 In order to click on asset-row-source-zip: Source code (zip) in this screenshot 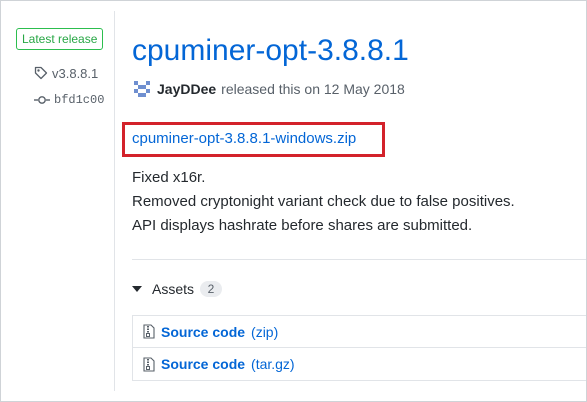, I will do `click(359, 331)`.